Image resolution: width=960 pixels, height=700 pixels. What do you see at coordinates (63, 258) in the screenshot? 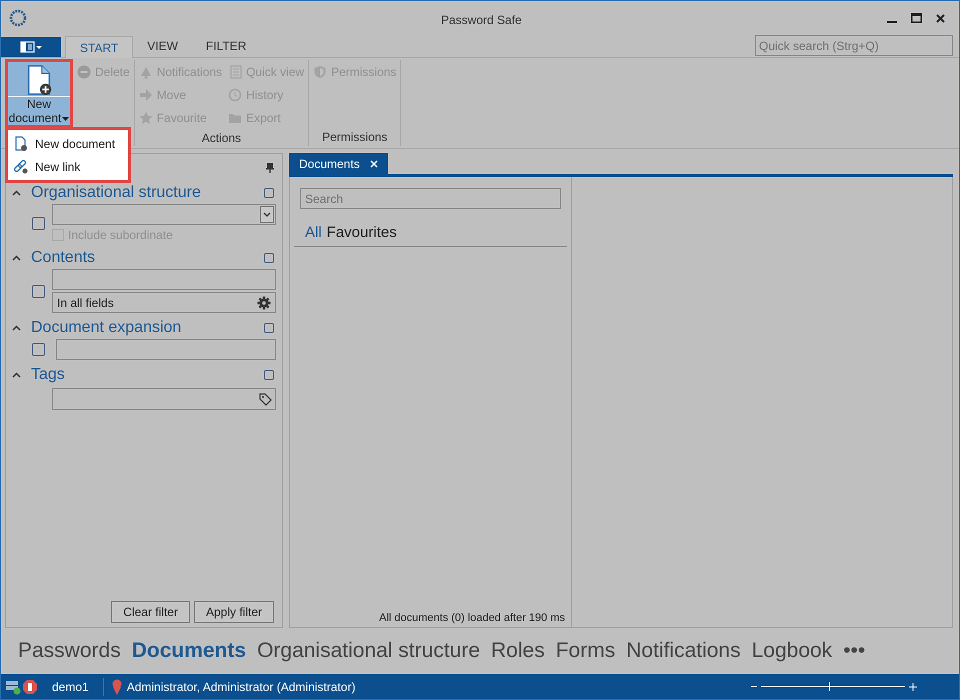
I see `section-title: Contents` at bounding box center [63, 258].